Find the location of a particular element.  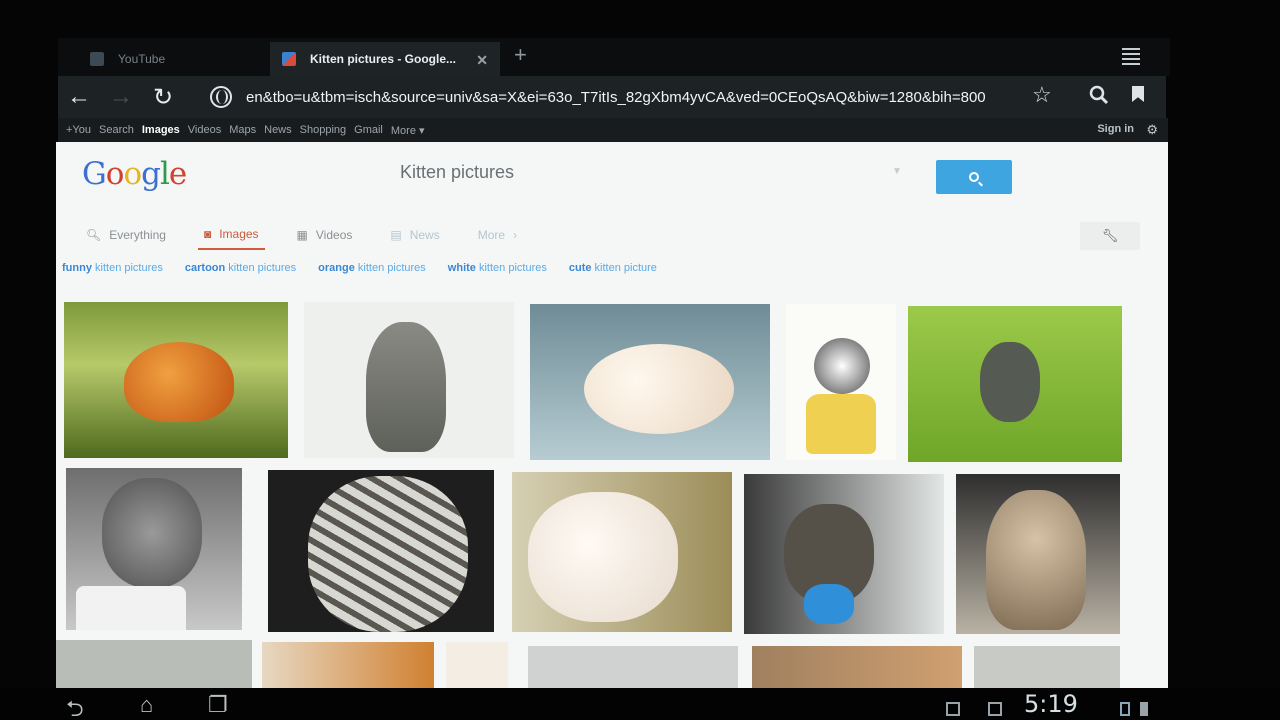

tab-label: Everything is located at coordinates (137, 235).